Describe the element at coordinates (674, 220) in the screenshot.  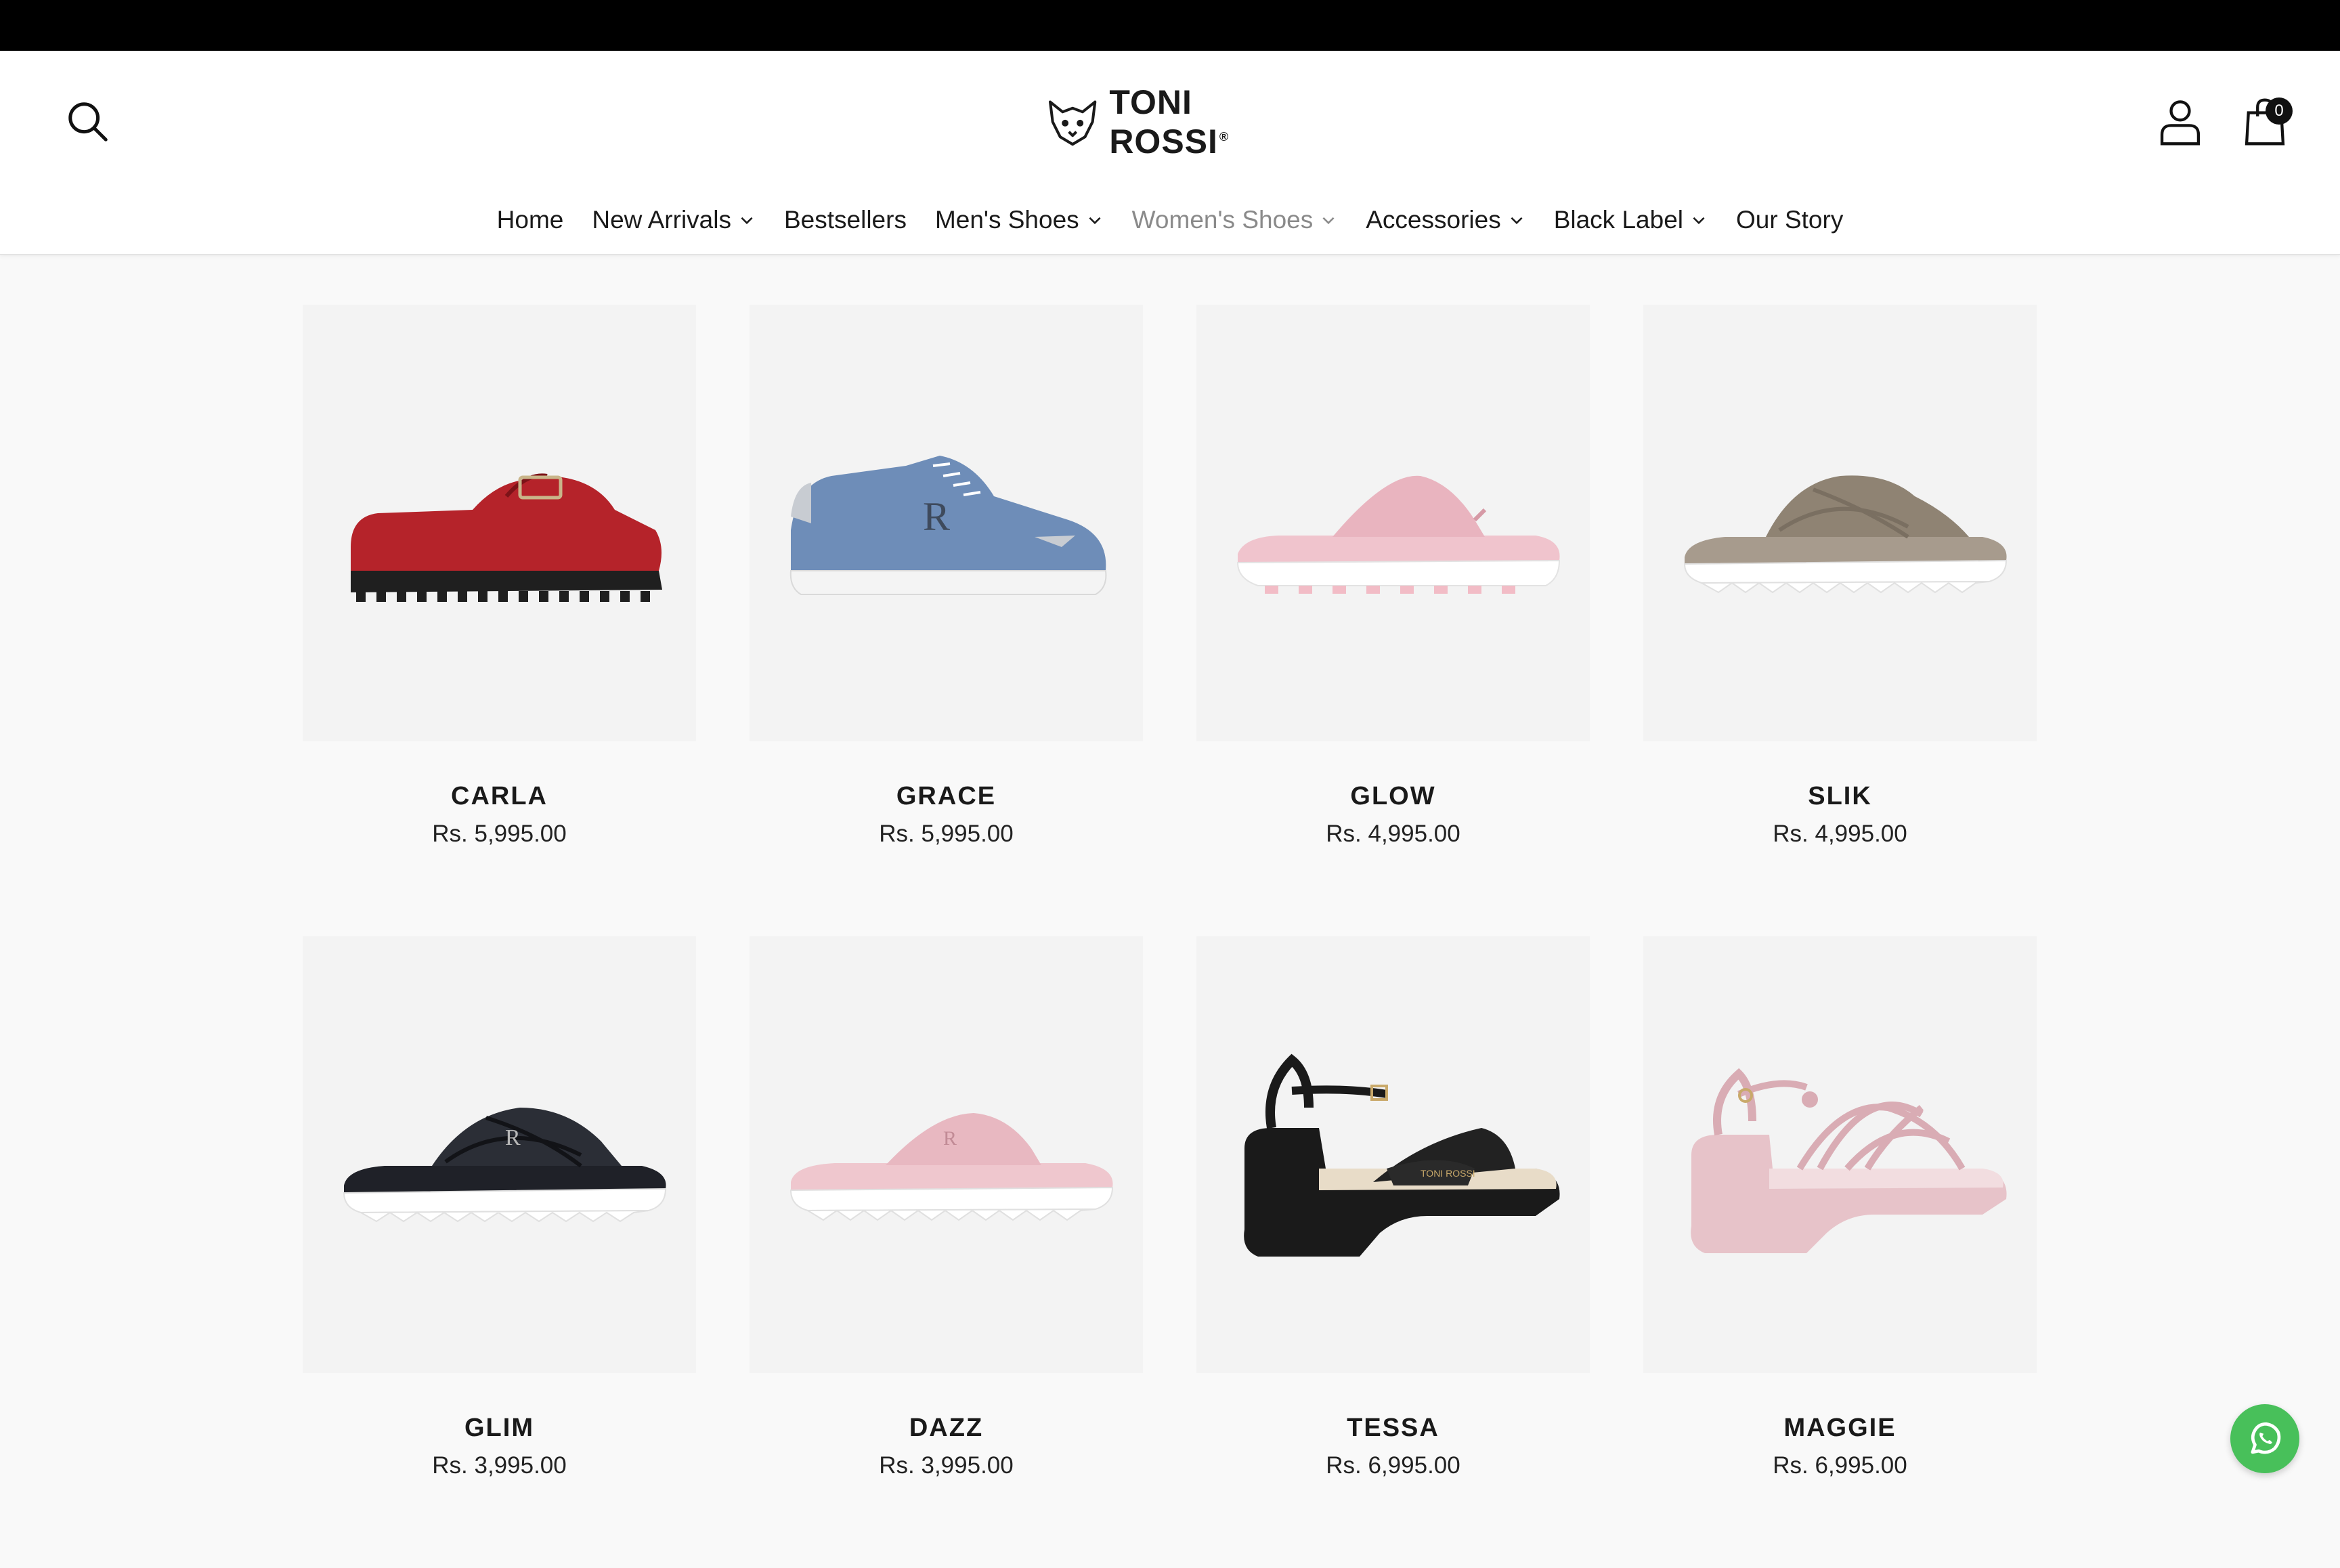
I see `nav-item-new-arrivals: New Arrivals` at that location.